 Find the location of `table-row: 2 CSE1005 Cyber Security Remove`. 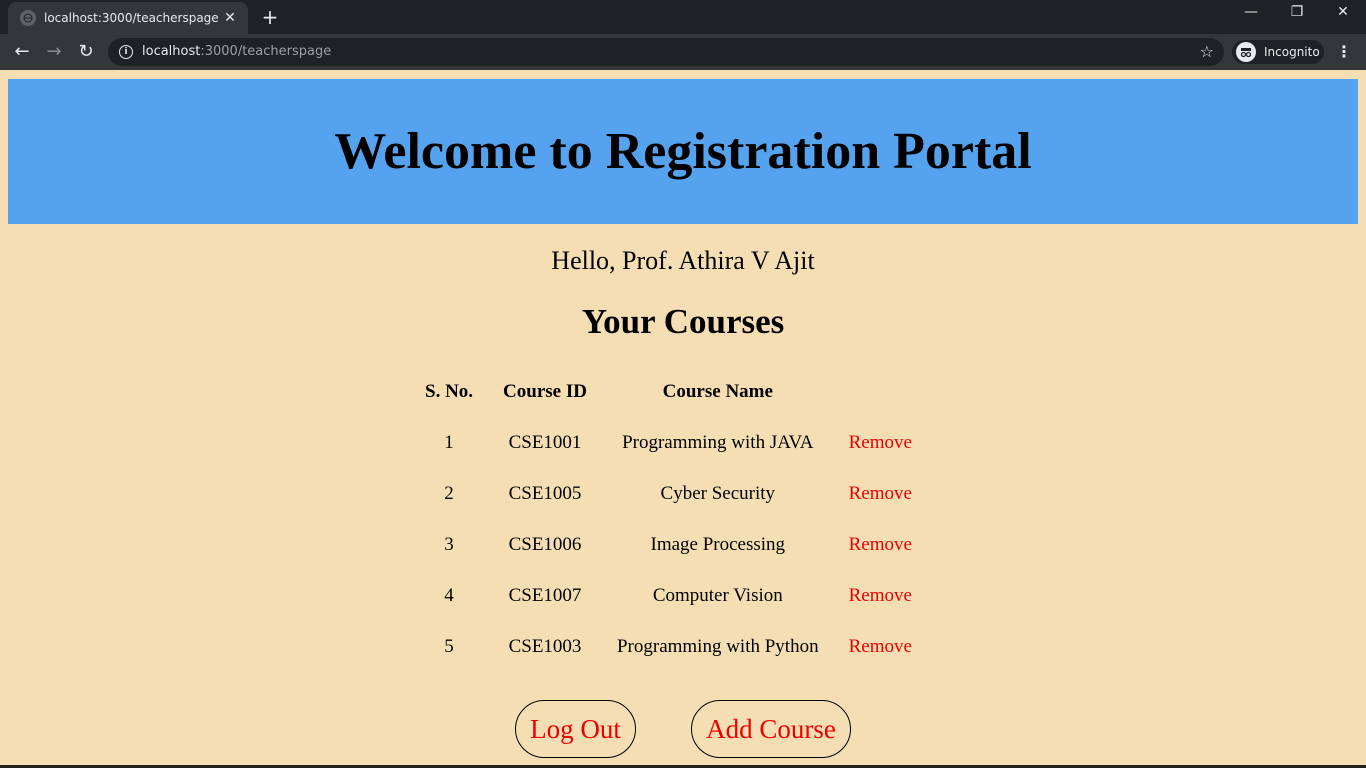

table-row: 2 CSE1005 Cyber Security Remove is located at coordinates (668, 493).